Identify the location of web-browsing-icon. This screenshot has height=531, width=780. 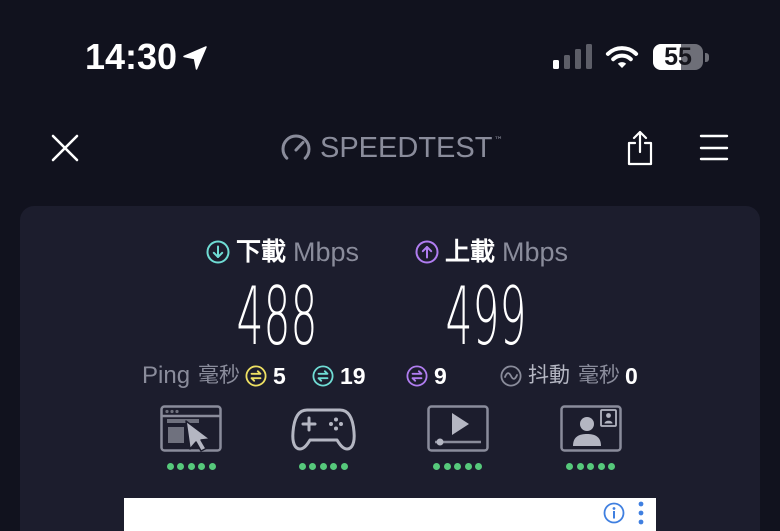
(191, 428).